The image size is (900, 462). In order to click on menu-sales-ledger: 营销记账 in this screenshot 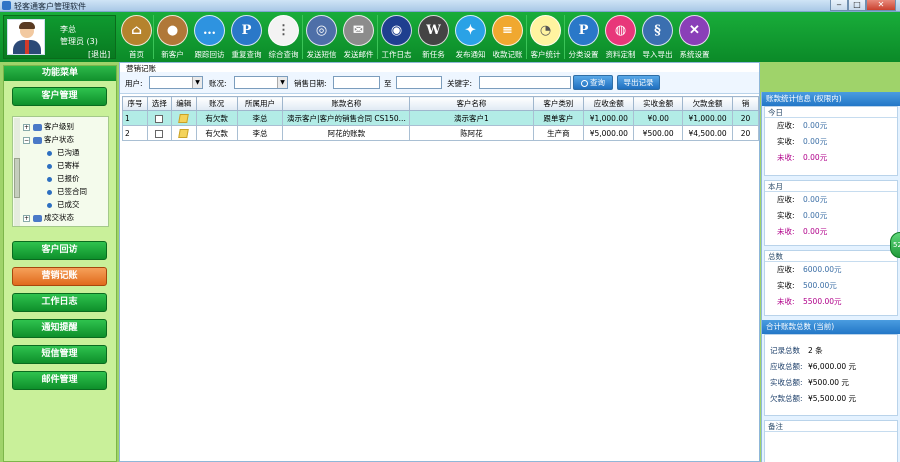, I will do `click(59, 276)`.